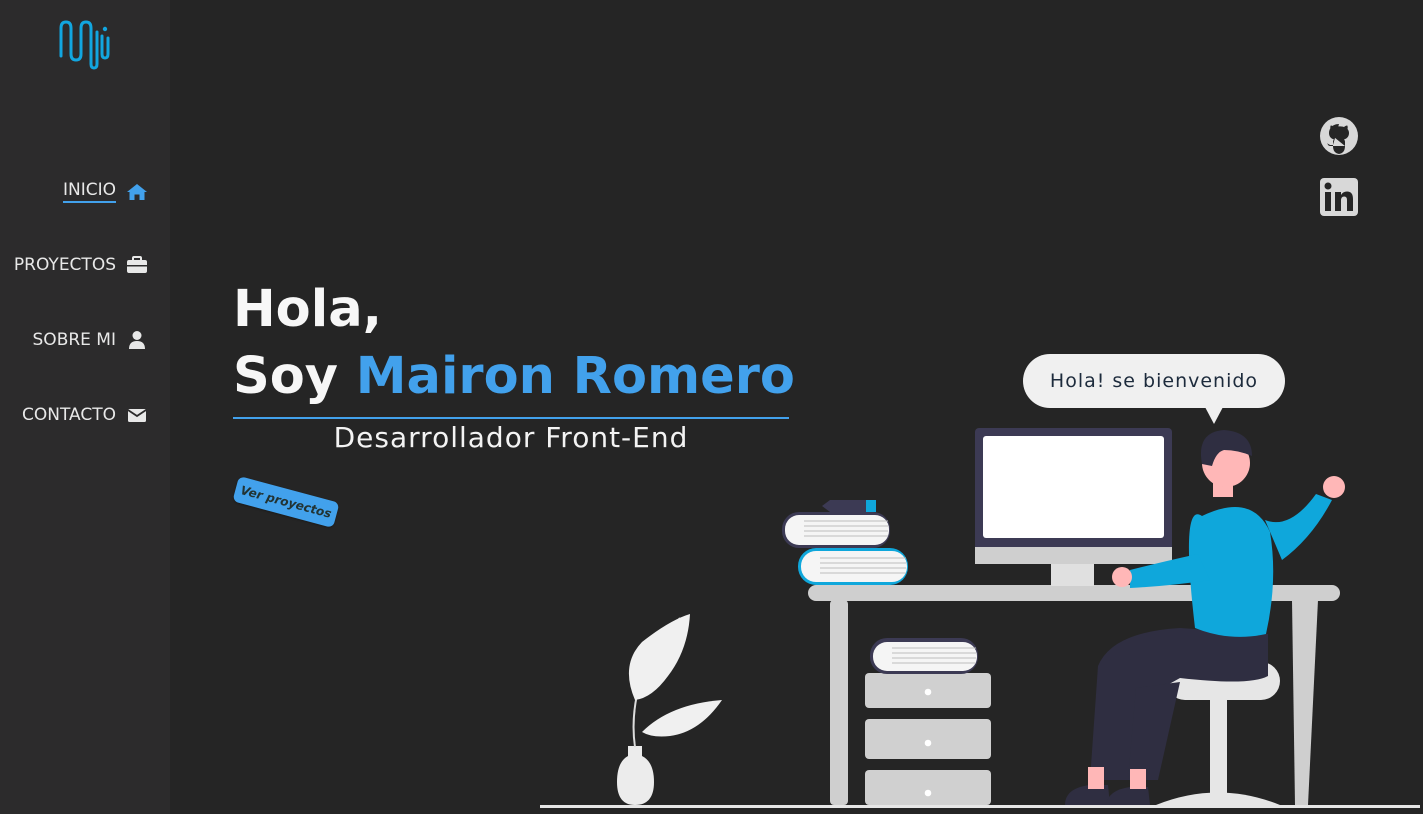 The image size is (1423, 814). Describe the element at coordinates (137, 340) in the screenshot. I see `user-icon` at that location.